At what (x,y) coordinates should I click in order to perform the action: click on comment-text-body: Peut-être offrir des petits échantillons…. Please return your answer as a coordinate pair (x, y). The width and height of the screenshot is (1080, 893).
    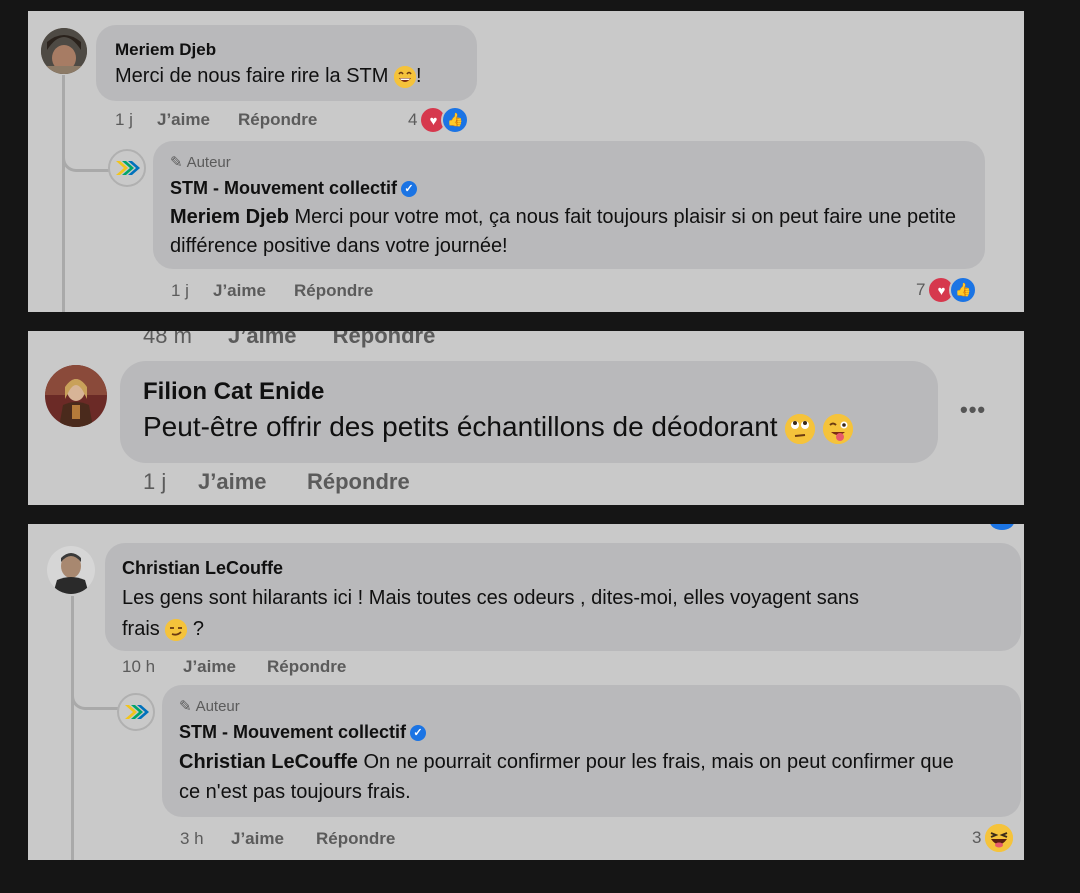
    Looking at the image, I should click on (460, 426).